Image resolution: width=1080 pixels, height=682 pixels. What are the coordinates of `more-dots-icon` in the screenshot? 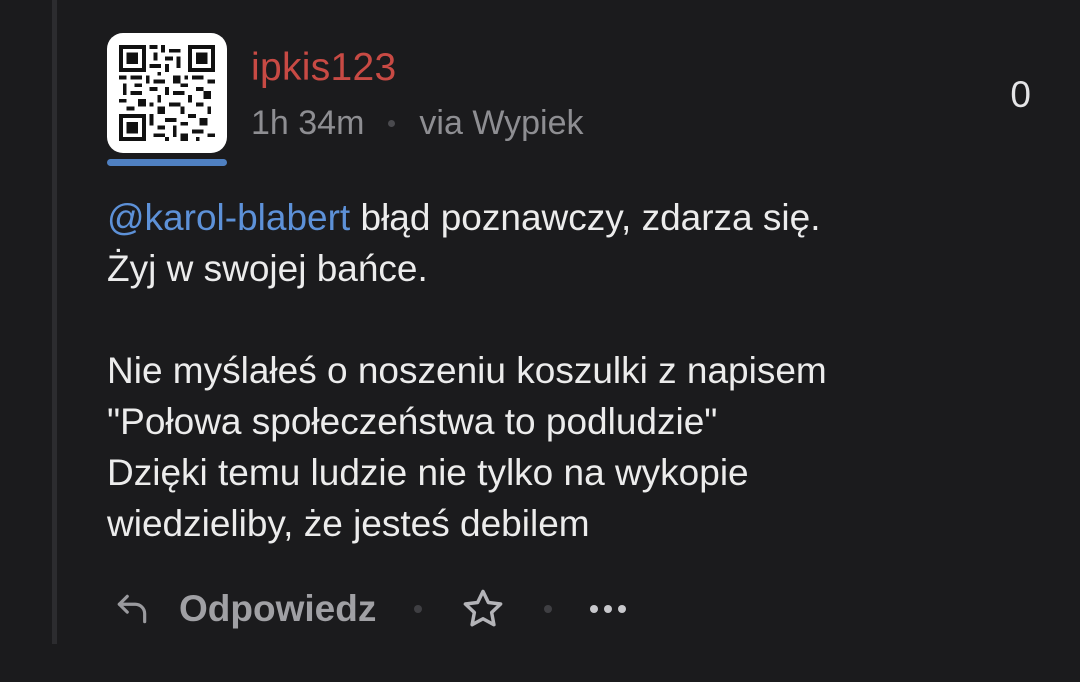 It's located at (608, 609).